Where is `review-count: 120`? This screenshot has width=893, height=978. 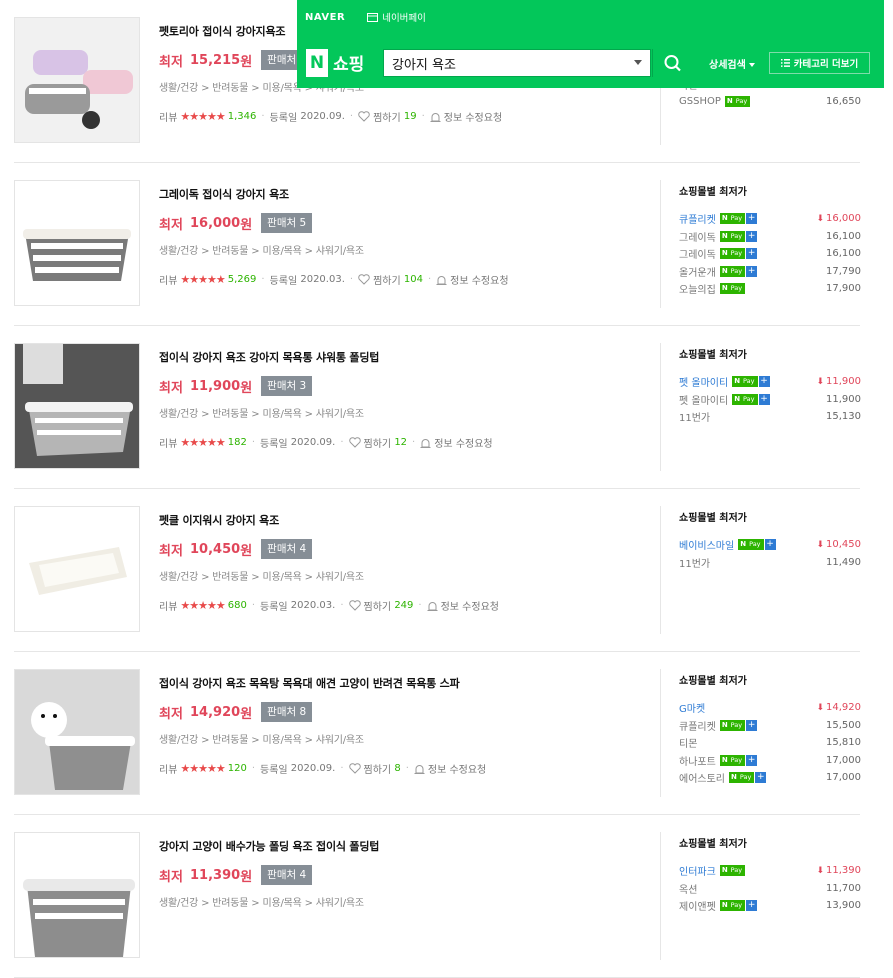
review-count: 120 is located at coordinates (237, 768).